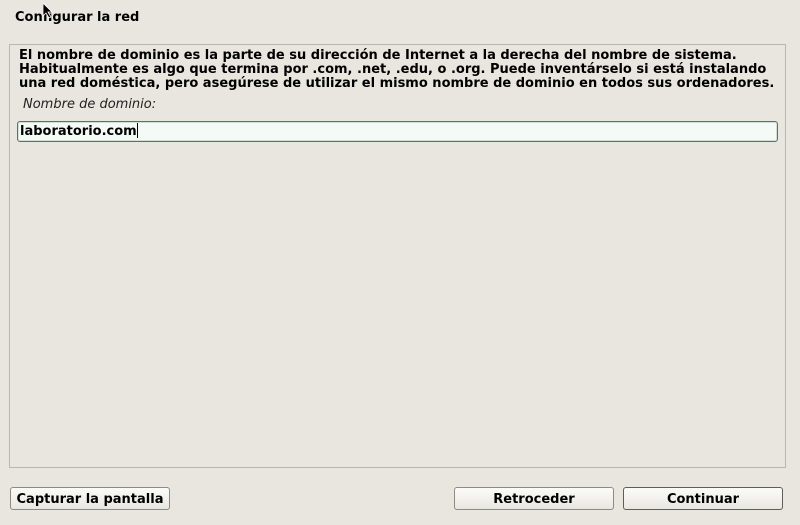  What do you see at coordinates (90, 104) in the screenshot?
I see `domain-name-label: Nombre de dominio:` at bounding box center [90, 104].